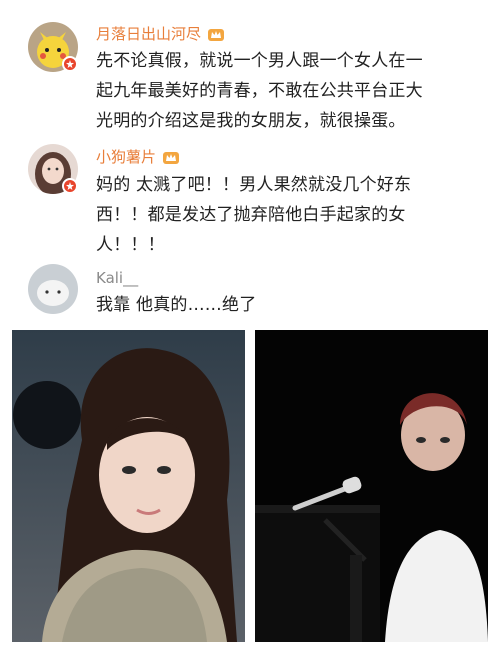 This screenshot has width=500, height=654. What do you see at coordinates (176, 305) in the screenshot?
I see `comment-line: 我靠 他真的……绝了` at bounding box center [176, 305].